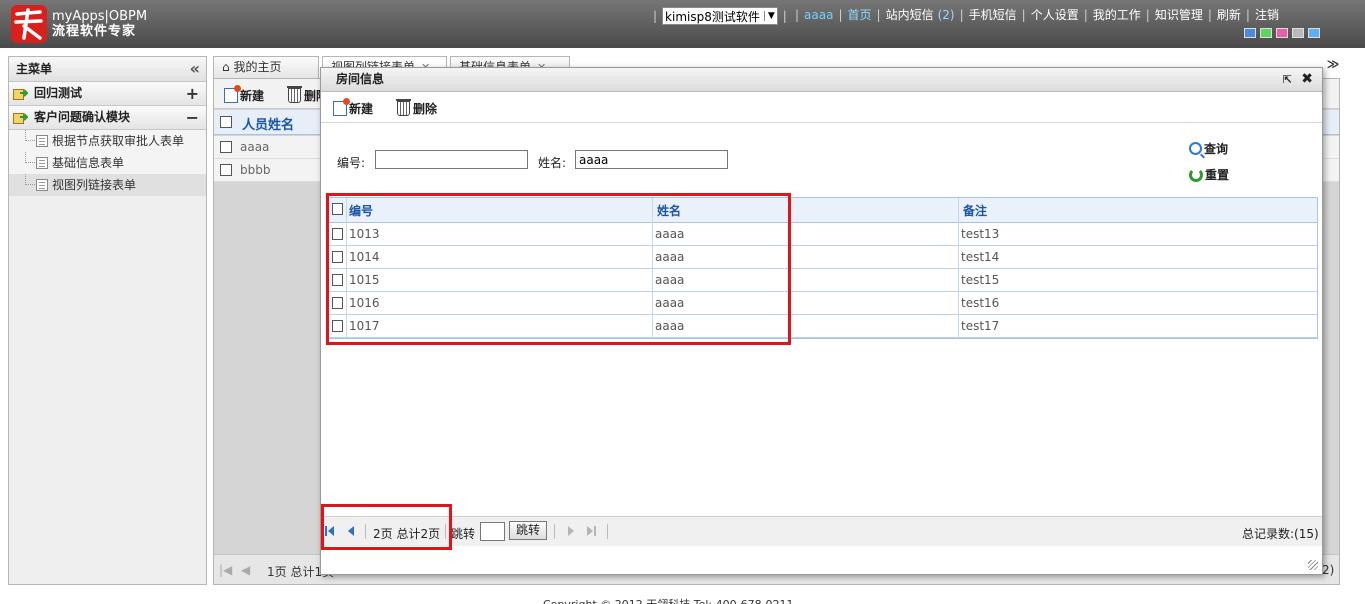  What do you see at coordinates (107, 69) in the screenshot?
I see `sidebar-header: 主菜单 «` at bounding box center [107, 69].